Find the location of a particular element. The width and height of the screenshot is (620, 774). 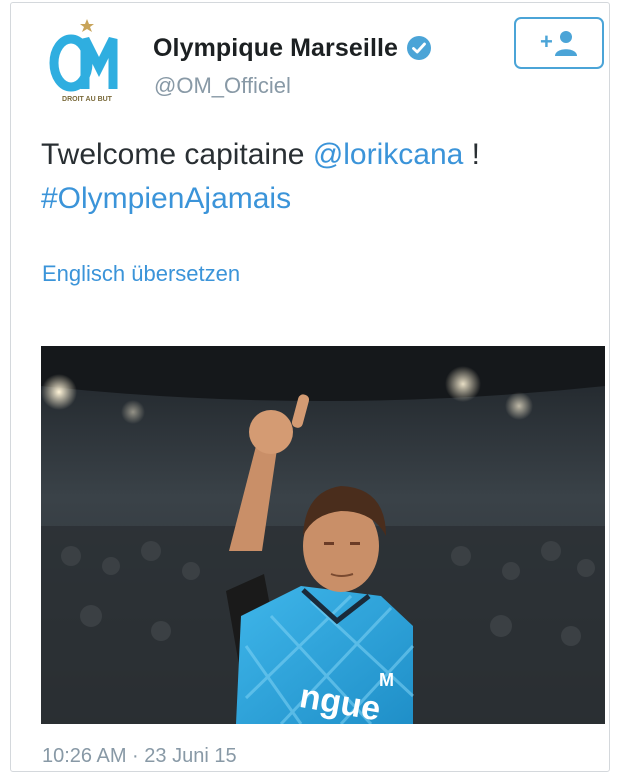

mention-link: @lorikcana is located at coordinates (388, 154).